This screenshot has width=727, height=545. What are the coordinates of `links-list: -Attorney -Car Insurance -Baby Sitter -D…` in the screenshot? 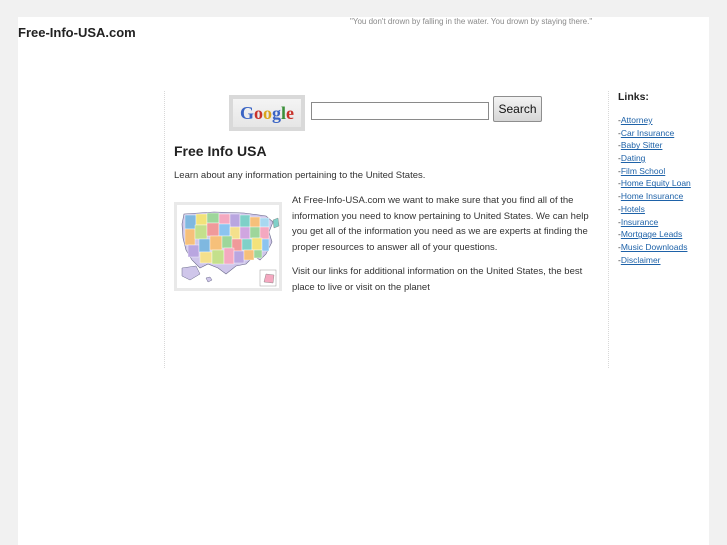 It's located at (654, 190).